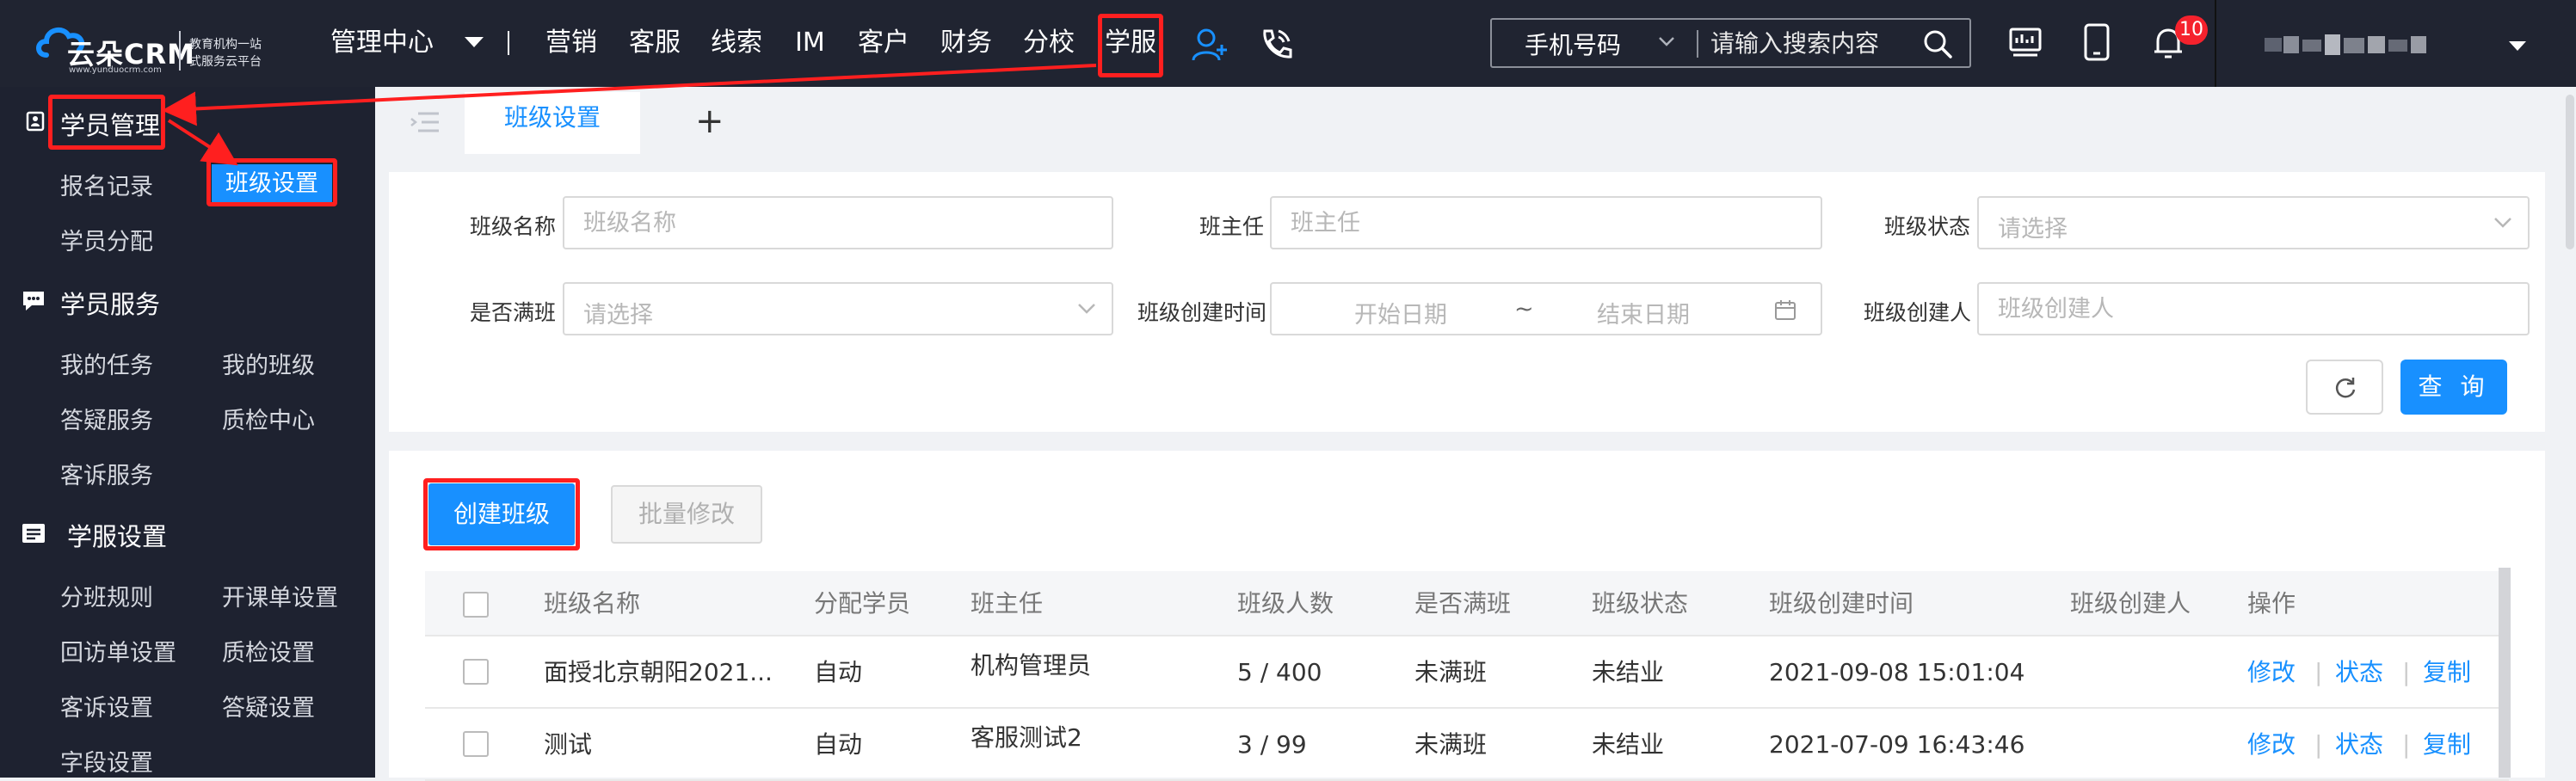 Image resolution: width=2576 pixels, height=781 pixels. I want to click on col-is-full: 是否满班, so click(1462, 603).